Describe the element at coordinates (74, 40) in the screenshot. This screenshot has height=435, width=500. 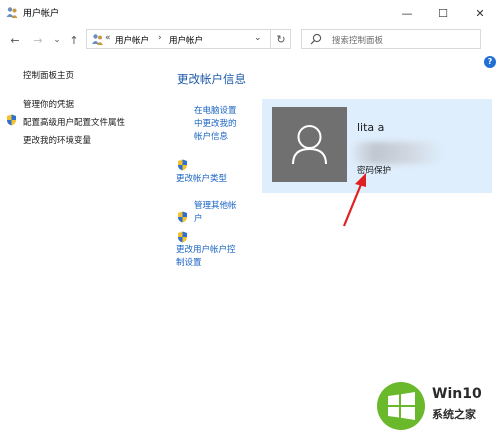
I see `up-button: ↑` at that location.